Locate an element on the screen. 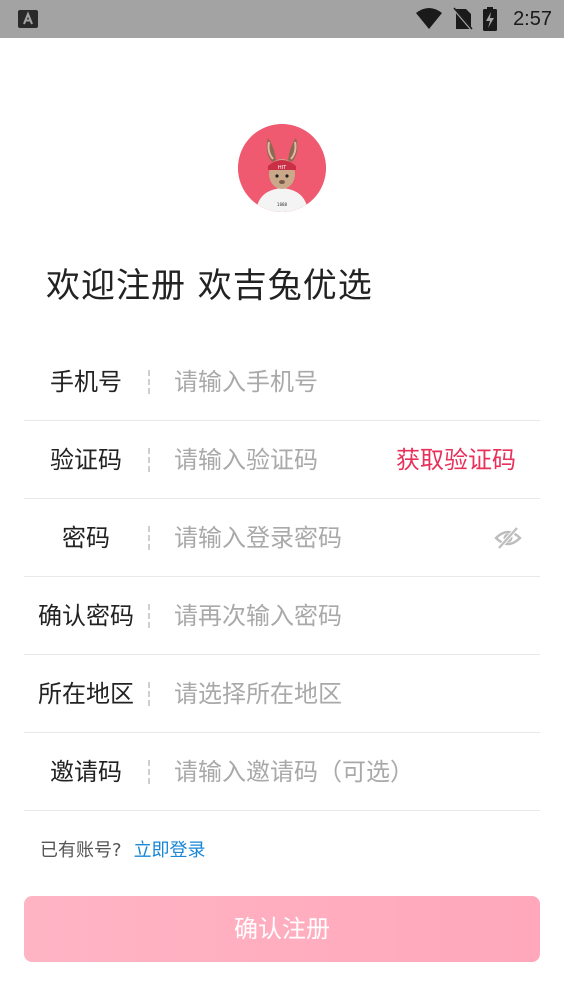 The width and height of the screenshot is (564, 1002). status-time: 2:57 is located at coordinates (532, 18).